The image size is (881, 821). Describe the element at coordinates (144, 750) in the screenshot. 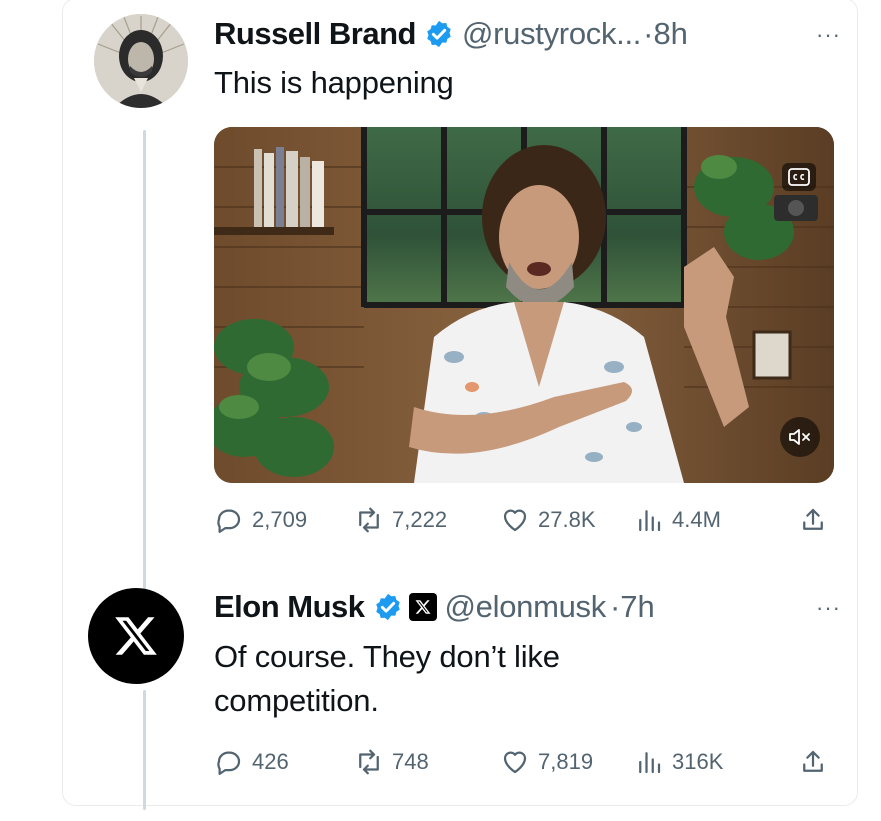

I see `thread-connector-lower` at that location.